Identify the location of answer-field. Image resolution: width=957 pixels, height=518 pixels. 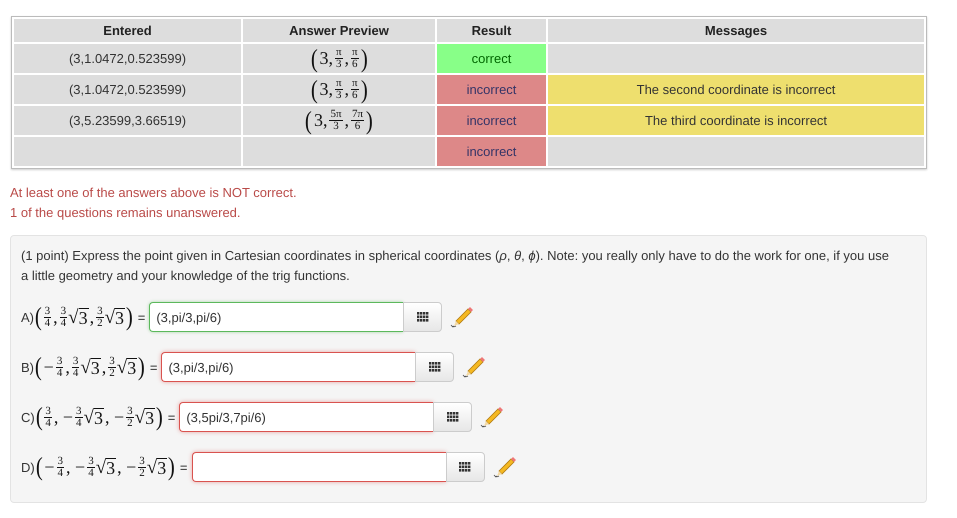
(319, 467).